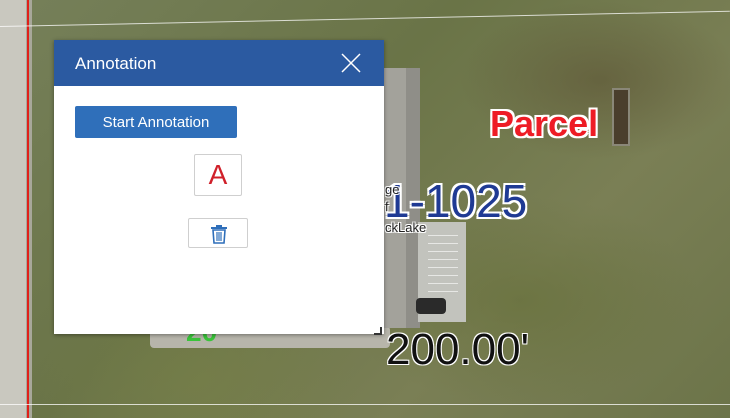 Image resolution: width=730 pixels, height=418 pixels. Describe the element at coordinates (544, 123) in the screenshot. I see `parcel-label: Parcel` at that location.